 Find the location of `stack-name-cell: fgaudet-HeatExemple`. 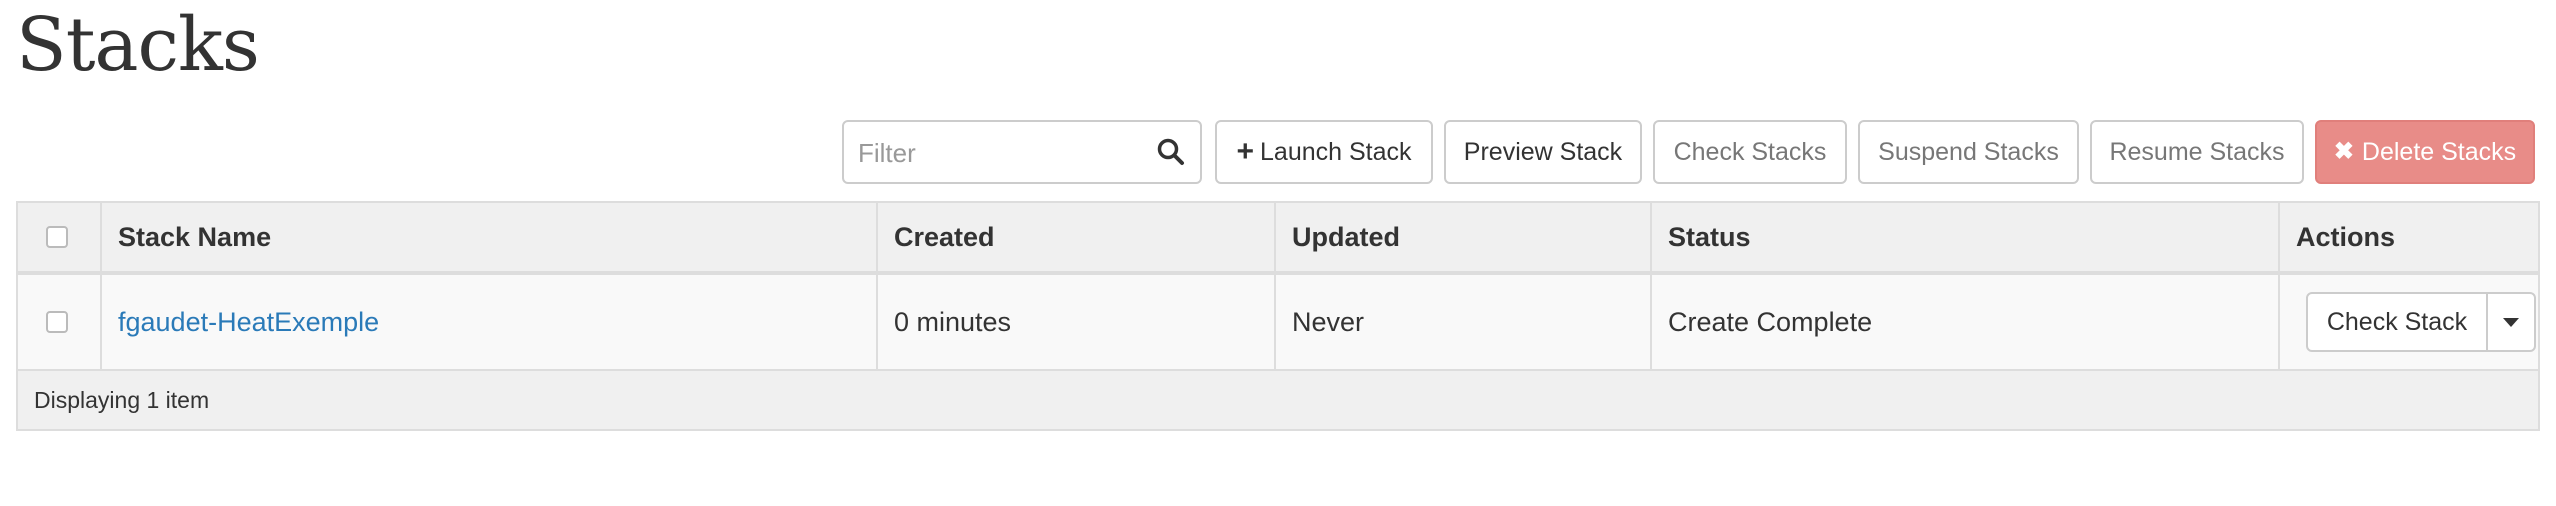

stack-name-cell: fgaudet-HeatExemple is located at coordinates (490, 322).